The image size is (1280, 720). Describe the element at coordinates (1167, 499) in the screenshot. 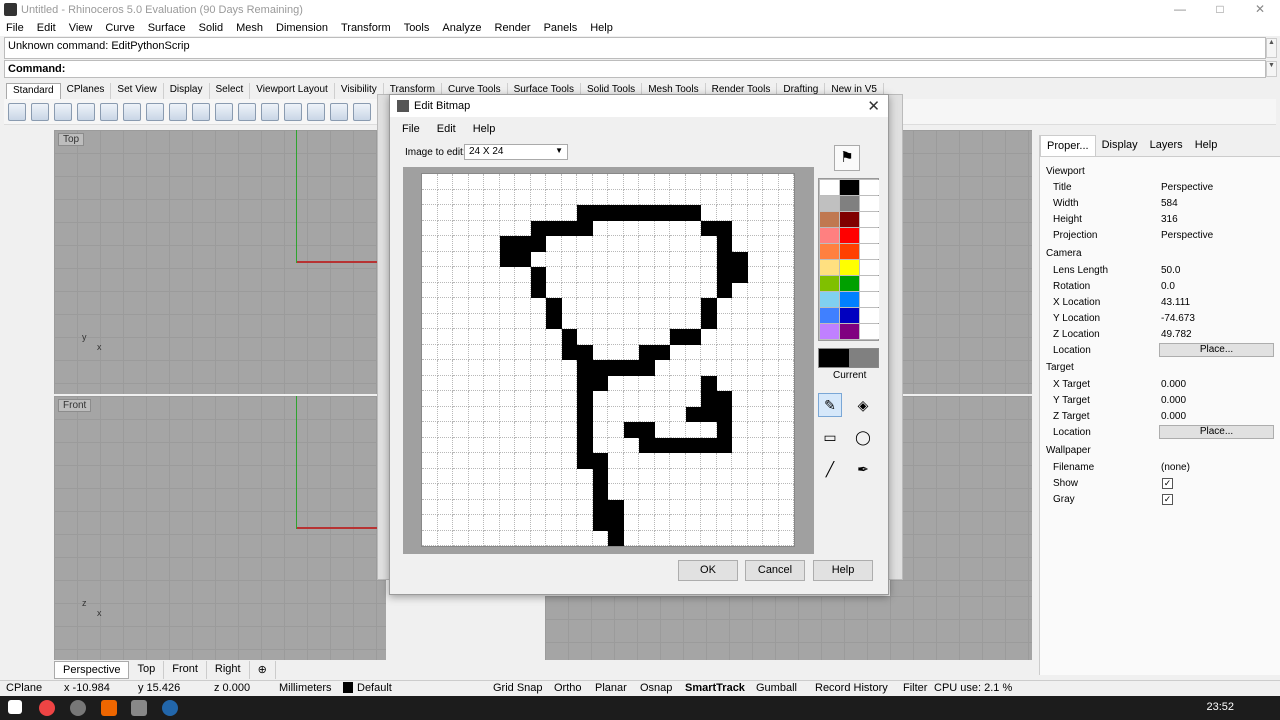

I see `gray-checkbox: ✓` at that location.